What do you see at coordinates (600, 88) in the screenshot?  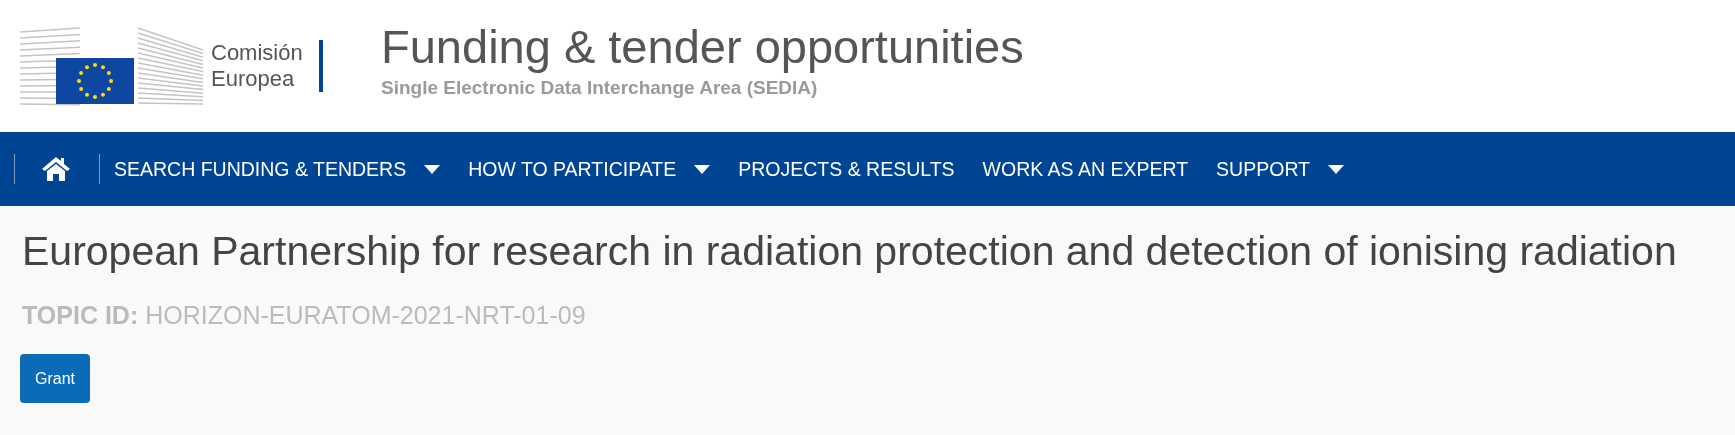 I see `site-subtitle: Single Electronic Data Interchange Area (SEDIA)` at bounding box center [600, 88].